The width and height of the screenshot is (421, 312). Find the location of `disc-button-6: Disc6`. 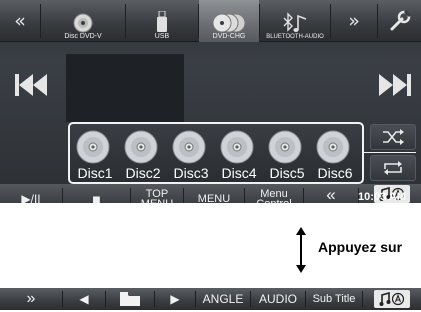

disc-button-6: Disc6 is located at coordinates (335, 154).